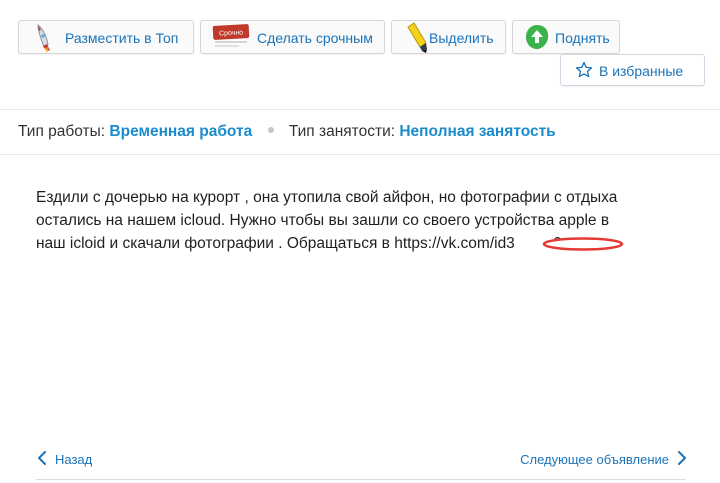 The height and width of the screenshot is (483, 720). What do you see at coordinates (232, 39) in the screenshot?
I see `urgent-stamp-icon: Срочно` at bounding box center [232, 39].